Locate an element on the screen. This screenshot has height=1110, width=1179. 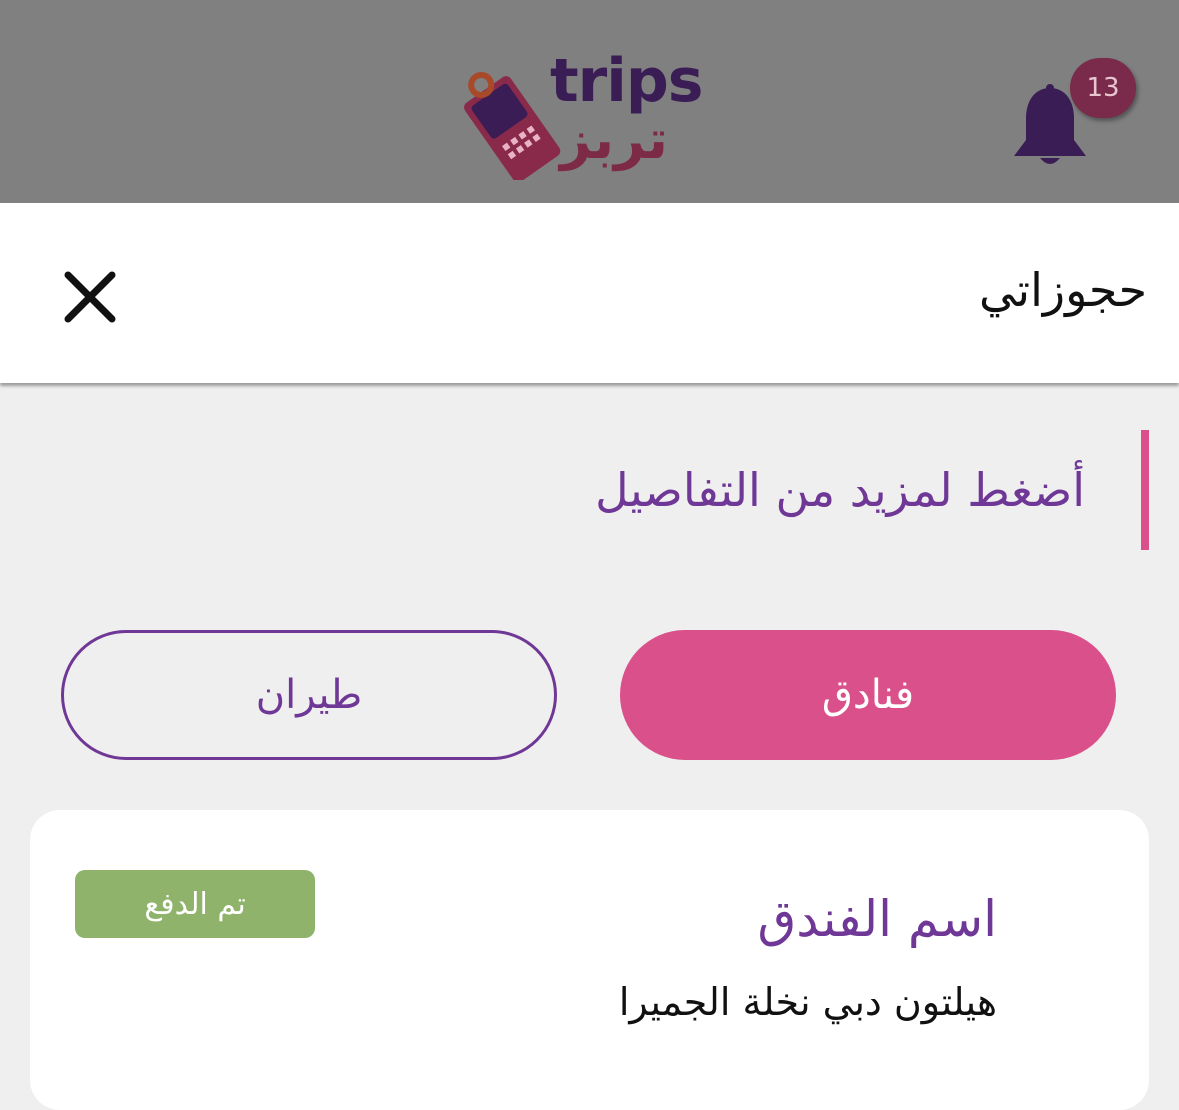
trips-logo: trips تربز is located at coordinates (577, 113).